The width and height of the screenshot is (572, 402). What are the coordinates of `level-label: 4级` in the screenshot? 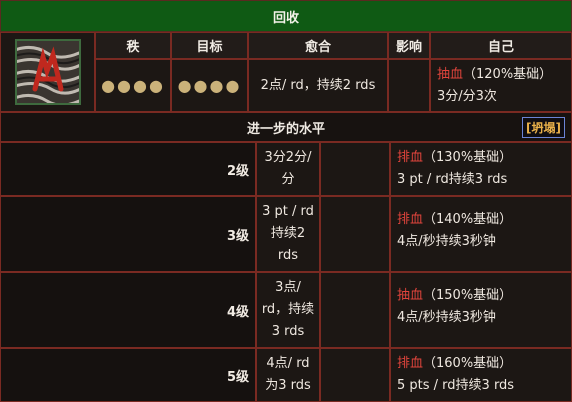 It's located at (128, 310).